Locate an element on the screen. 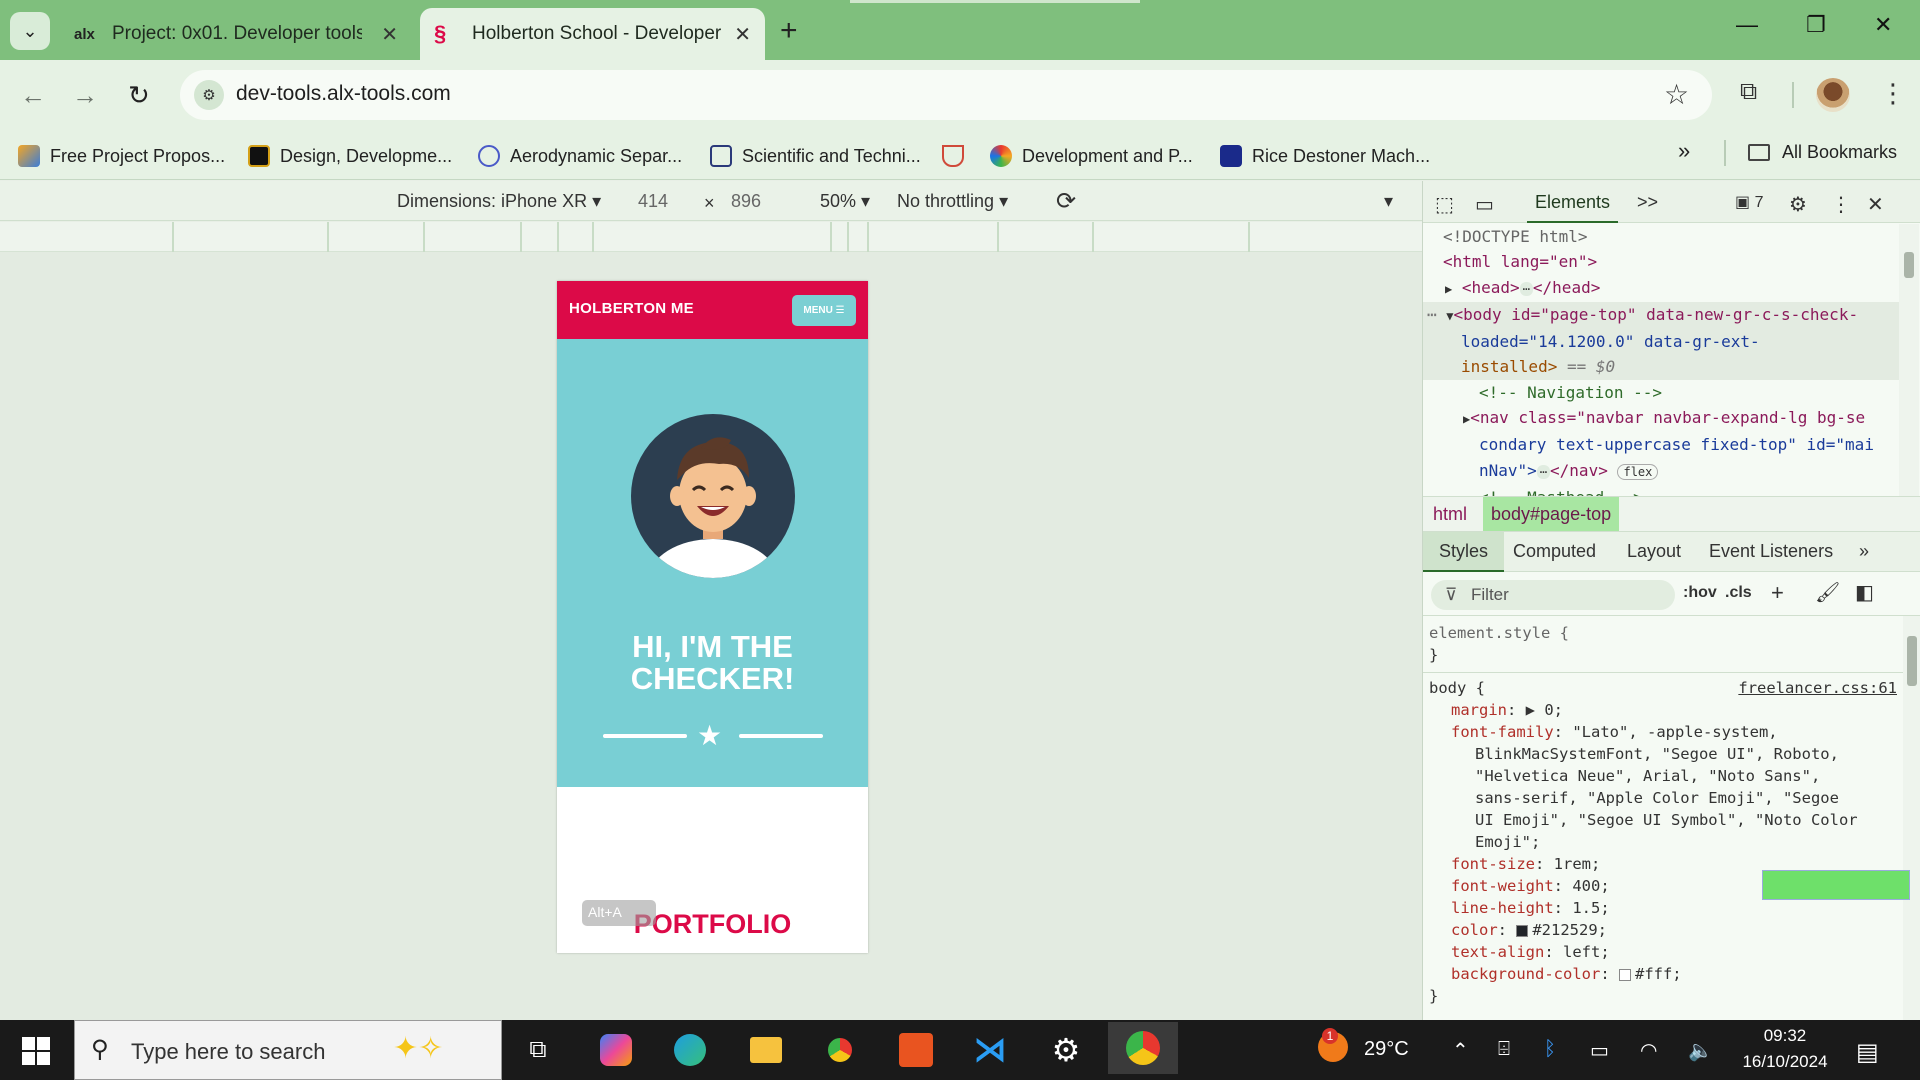 This screenshot has width=1920, height=1080. breadcrumb-body: body#page-top is located at coordinates (1551, 514).